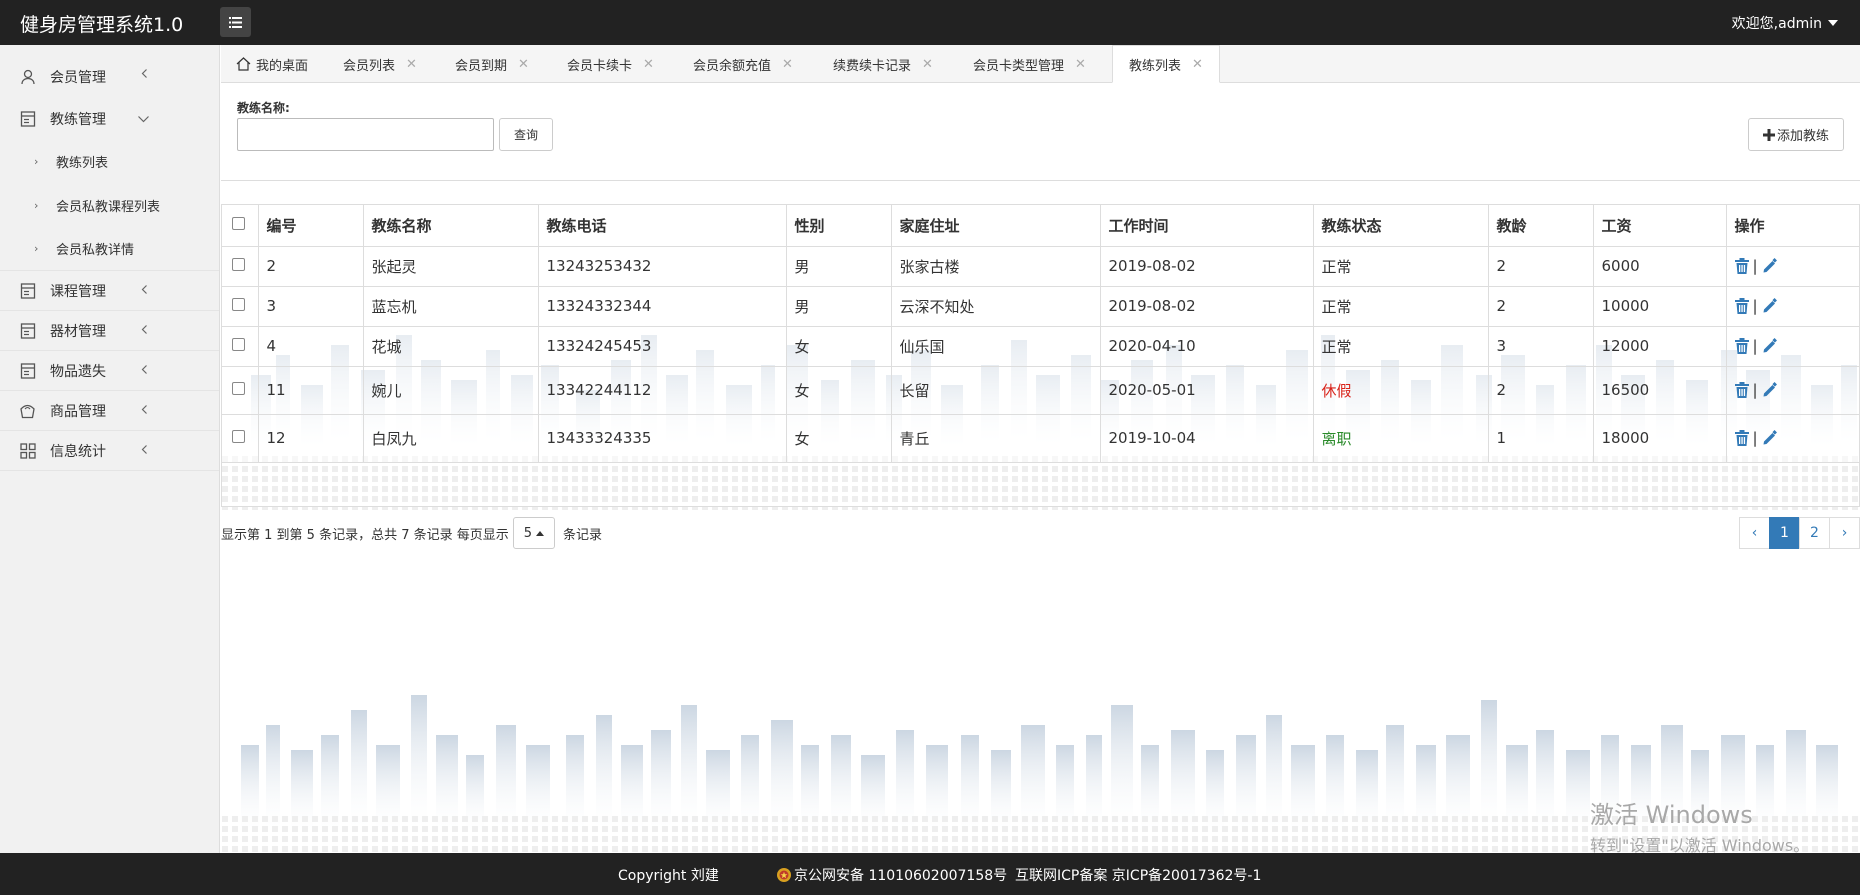 Image resolution: width=1860 pixels, height=895 pixels. What do you see at coordinates (1541, 346) in the screenshot?
I see `table-cell: 3` at bounding box center [1541, 346].